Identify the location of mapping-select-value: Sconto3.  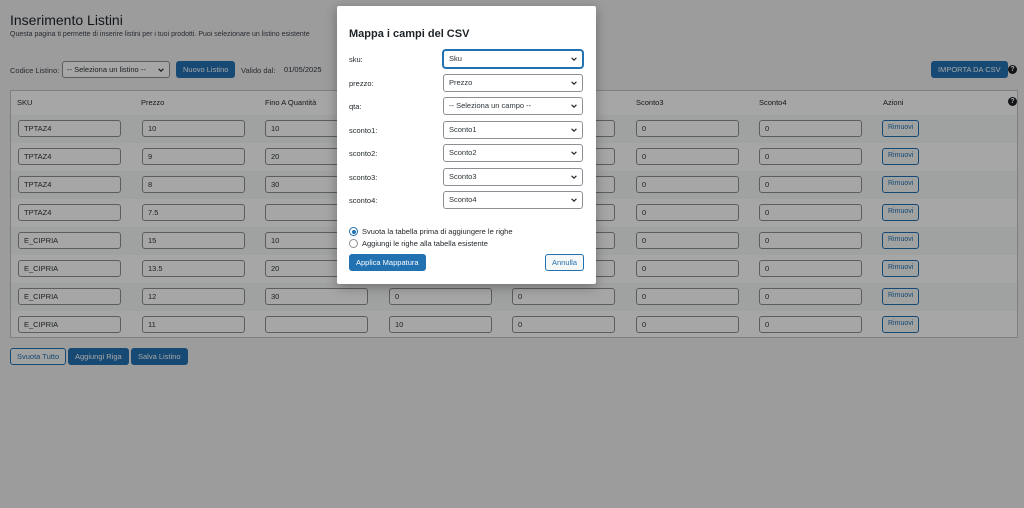
(463, 176).